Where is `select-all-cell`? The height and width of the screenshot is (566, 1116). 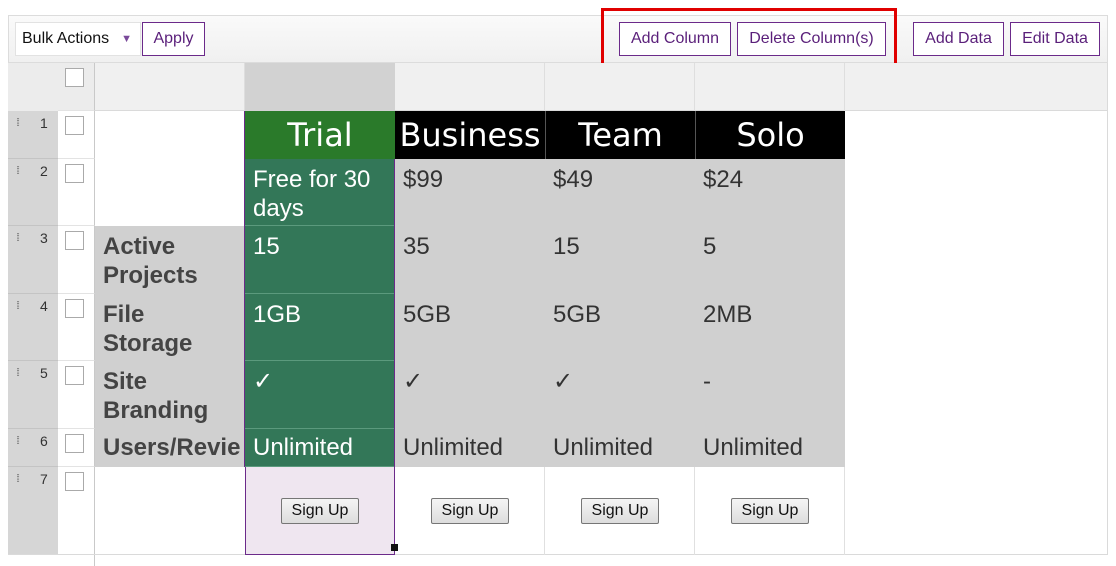 select-all-cell is located at coordinates (76, 87).